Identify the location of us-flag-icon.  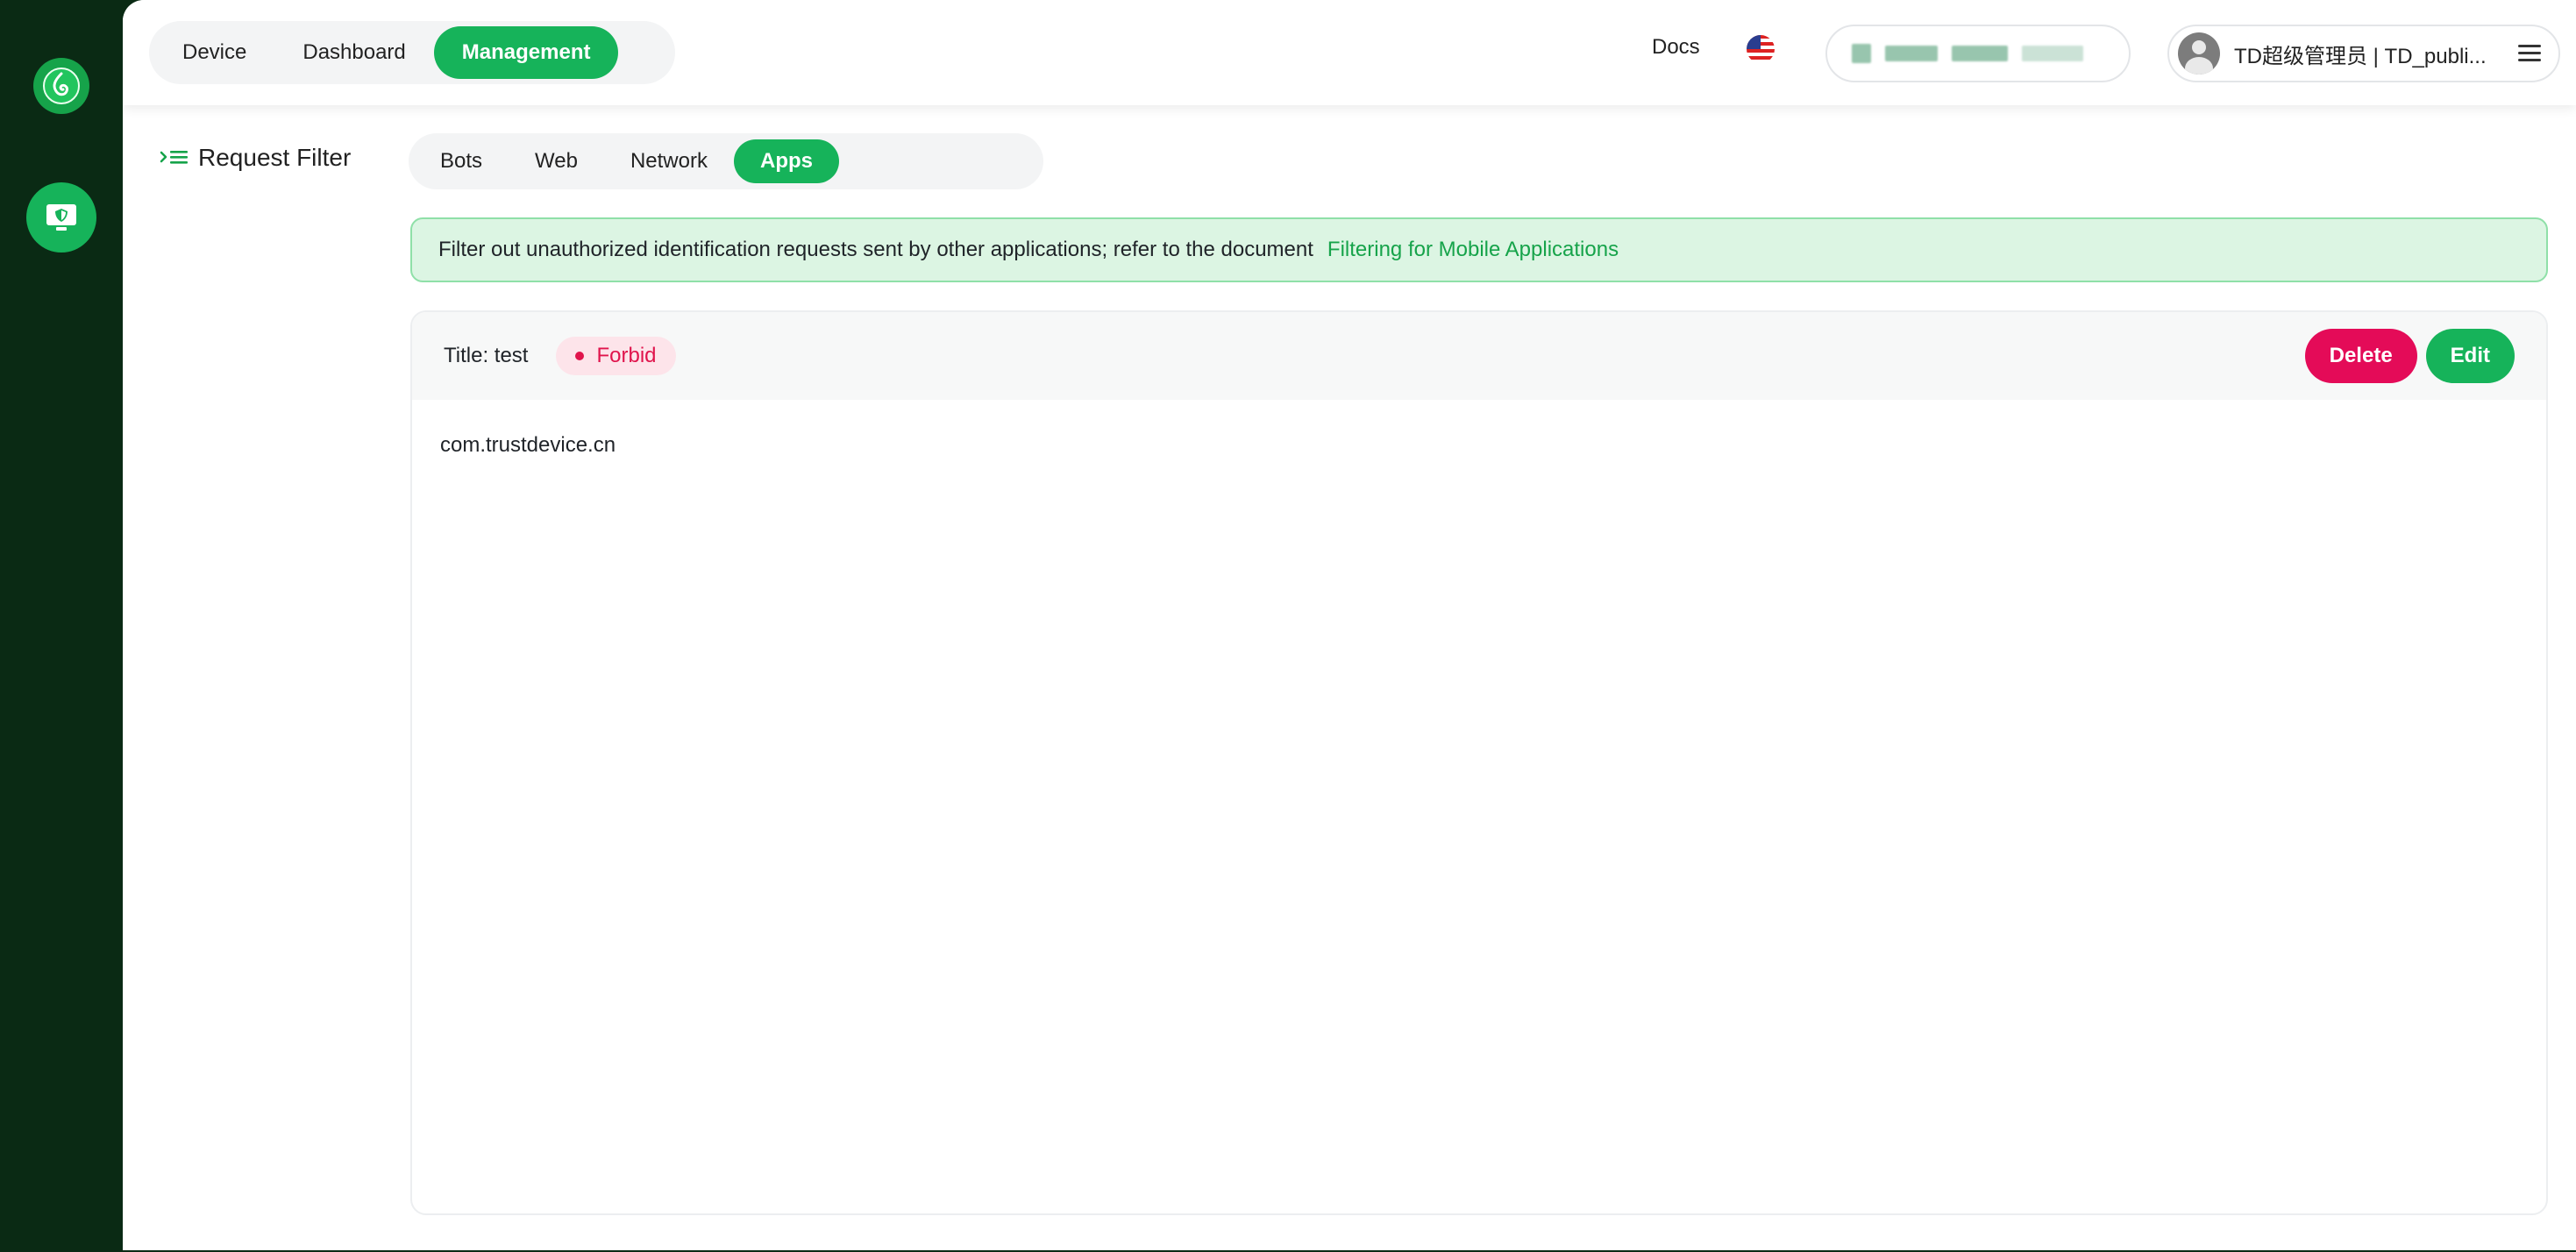
(1761, 49).